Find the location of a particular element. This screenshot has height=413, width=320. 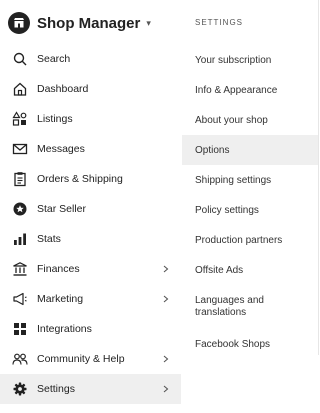

sidebar-item-label: Dashboard is located at coordinates (63, 89).